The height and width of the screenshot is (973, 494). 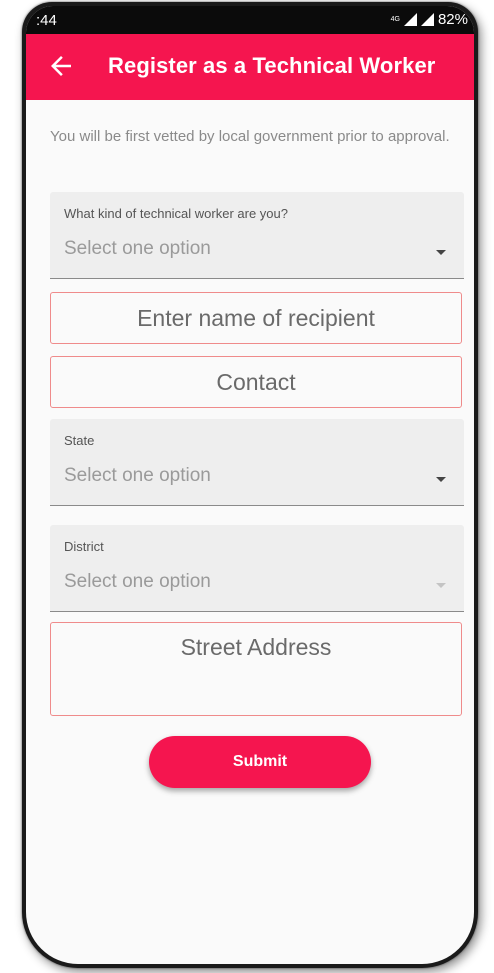 I want to click on state-dropdown: State Select one option, so click(x=257, y=462).